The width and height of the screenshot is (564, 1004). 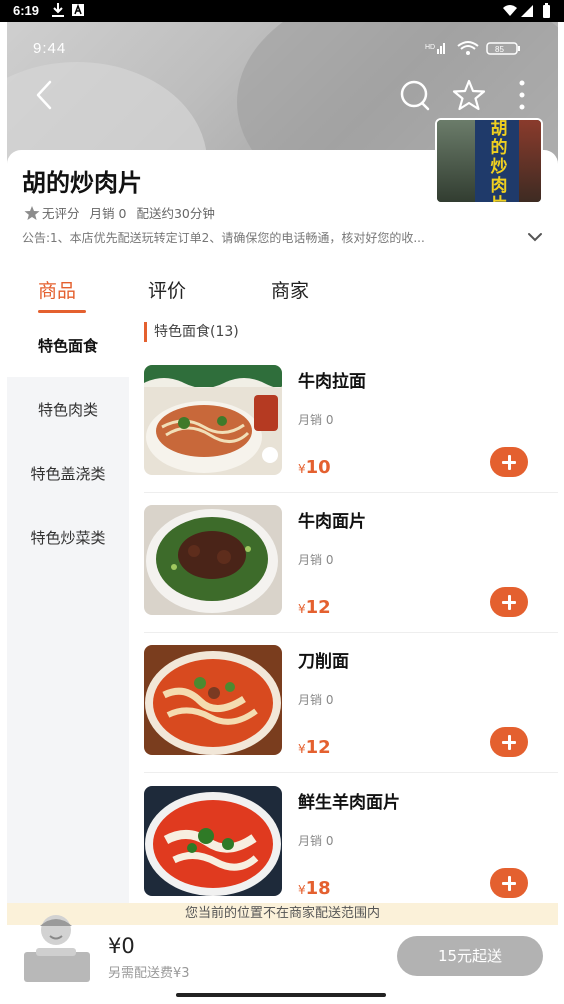 What do you see at coordinates (68, 609) in the screenshot?
I see `category-sidebar: 特色面食 特色肉类 特色盖浇类 特色炒菜类` at bounding box center [68, 609].